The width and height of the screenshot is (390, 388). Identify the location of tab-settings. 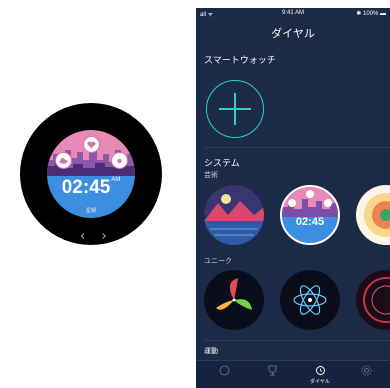
(366, 371).